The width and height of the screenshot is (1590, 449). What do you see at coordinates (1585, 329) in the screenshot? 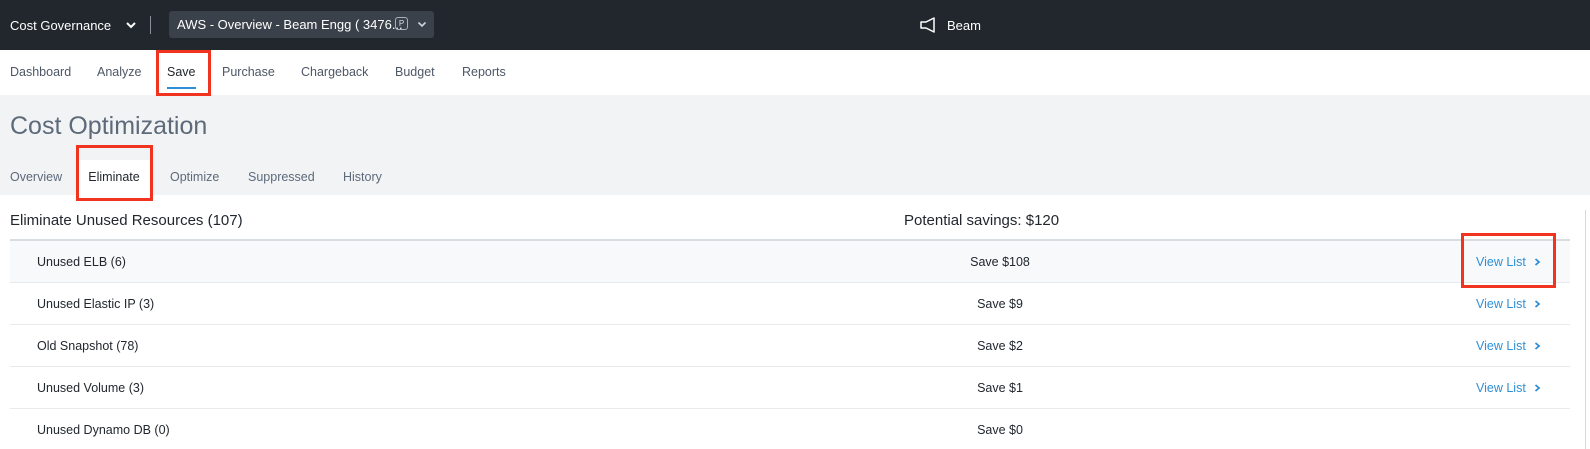
I see `scrollbar-track` at bounding box center [1585, 329].